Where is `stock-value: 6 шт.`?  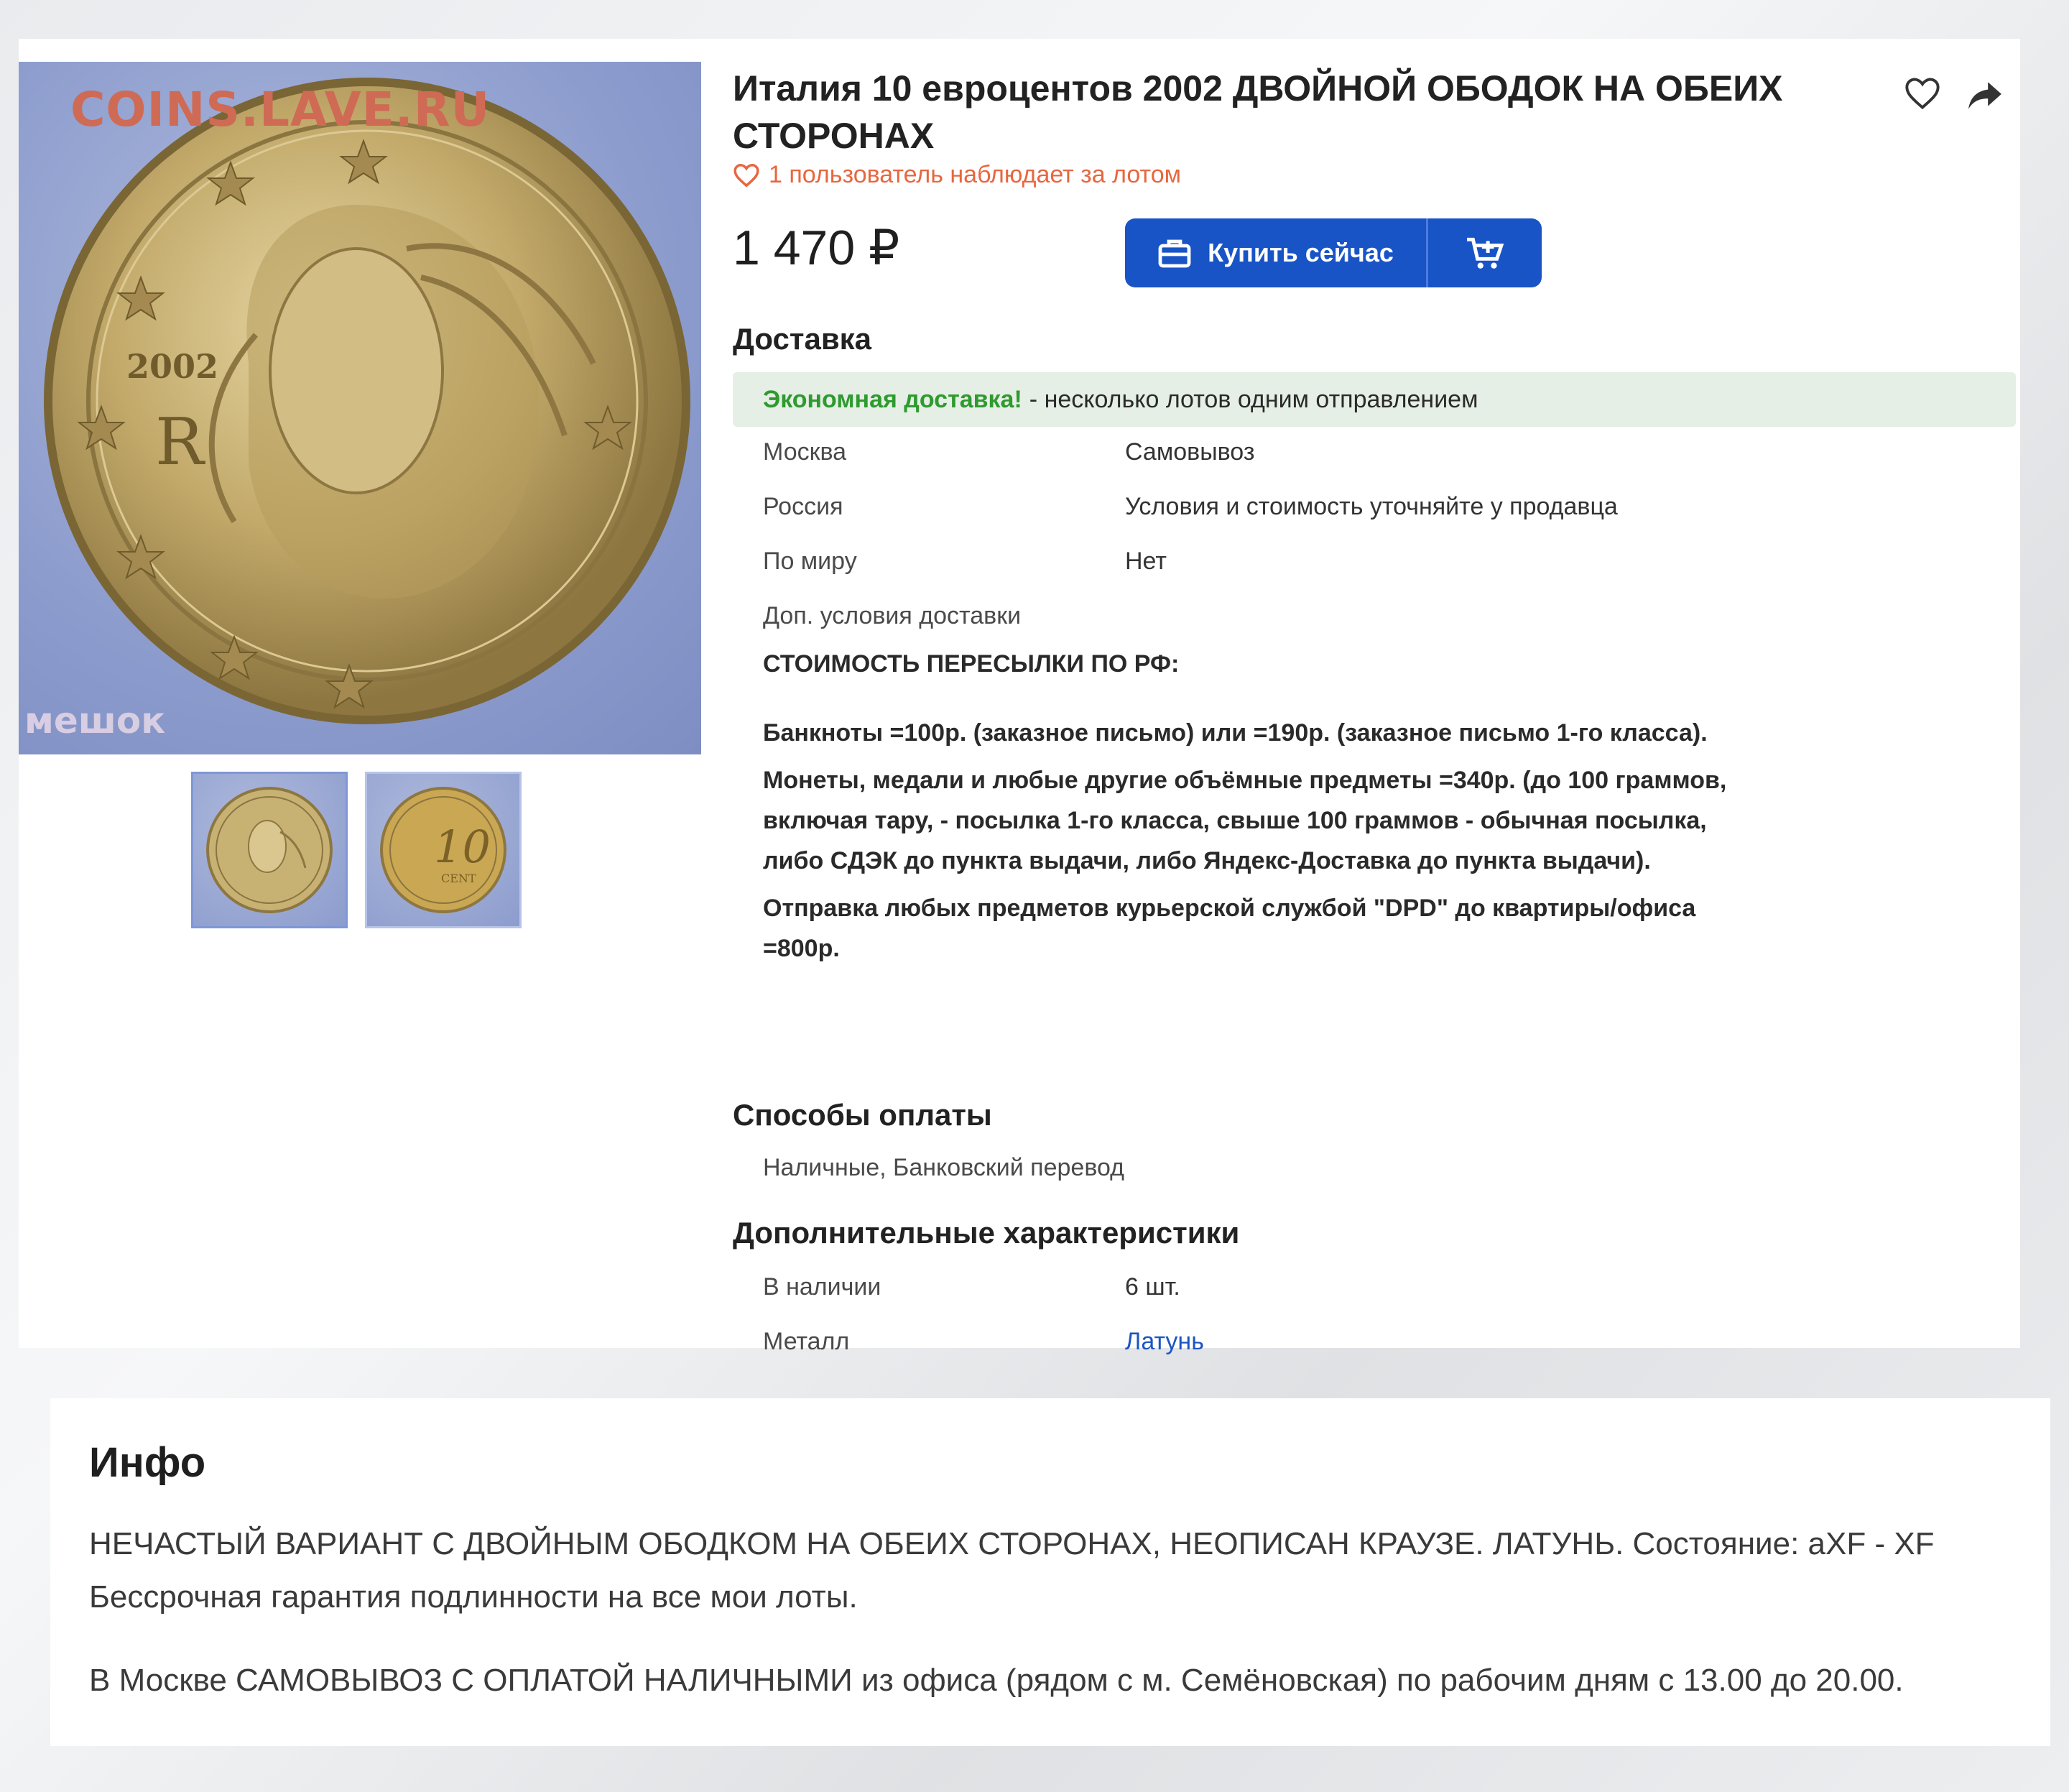 stock-value: 6 шт. is located at coordinates (1152, 1287).